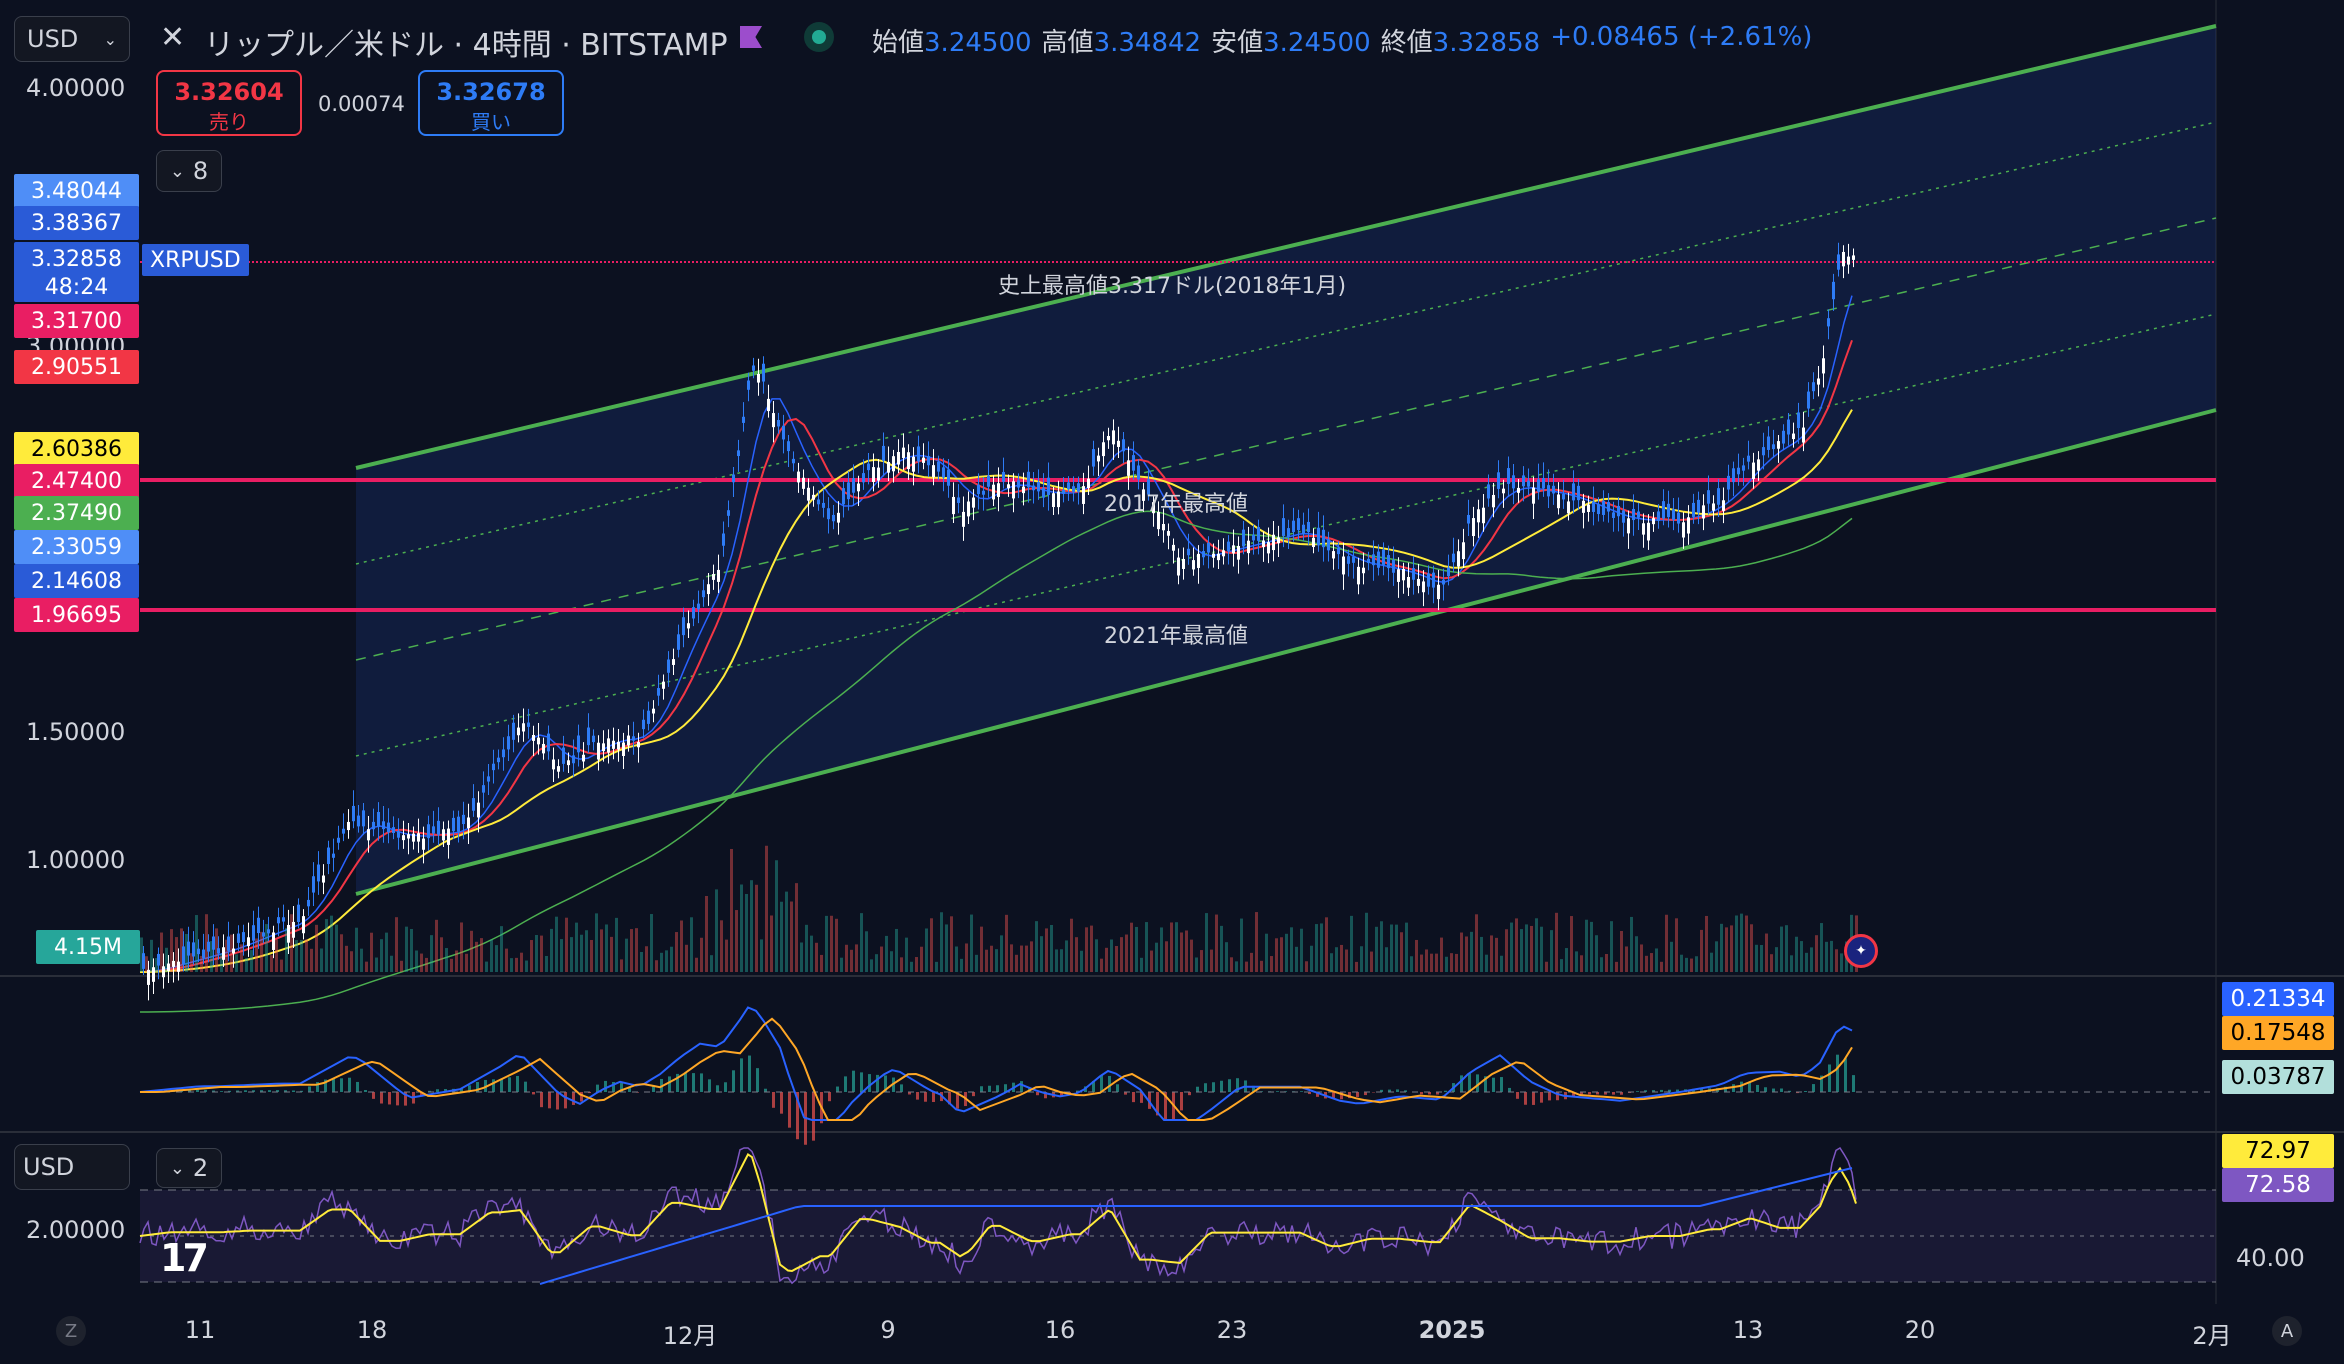  What do you see at coordinates (72, 39) in the screenshot?
I see `currency-select: USD ⌄` at bounding box center [72, 39].